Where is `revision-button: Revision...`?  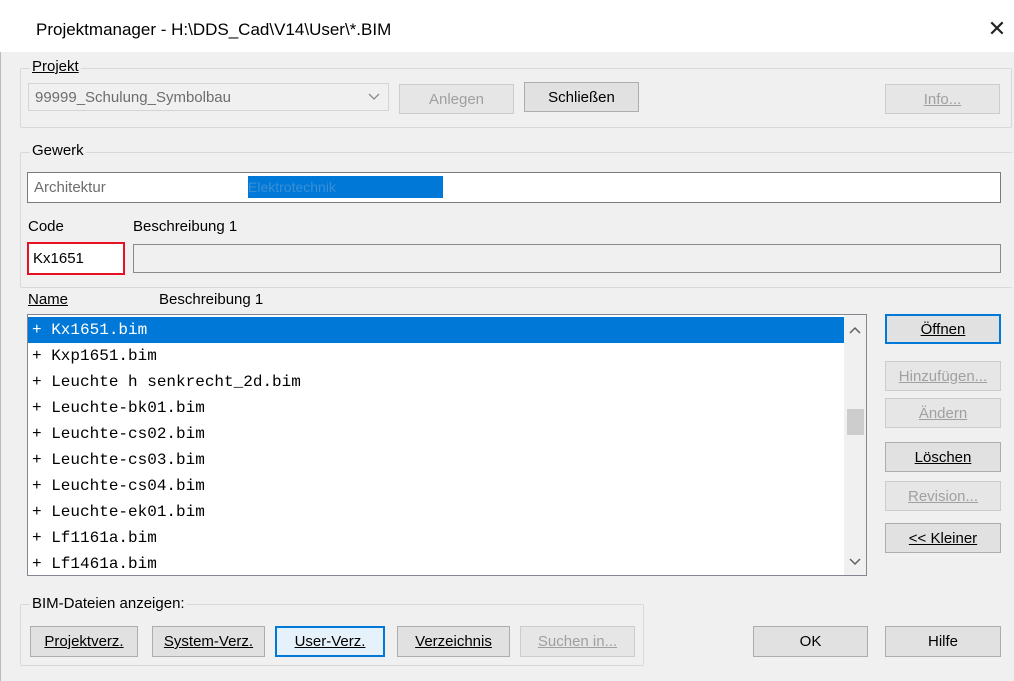 revision-button: Revision... is located at coordinates (943, 496).